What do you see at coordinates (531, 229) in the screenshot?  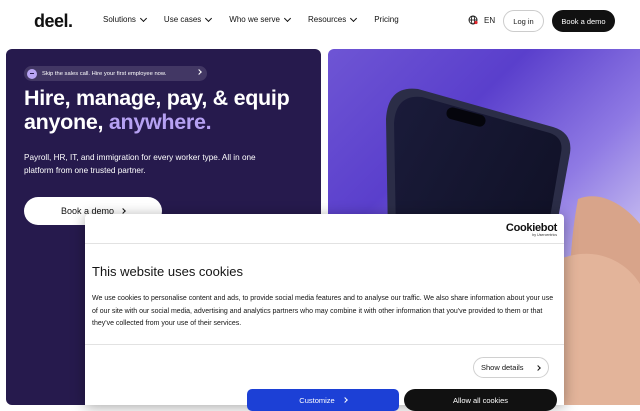 I see `cookiebot-logo: Cookiebot by Usercentrics` at bounding box center [531, 229].